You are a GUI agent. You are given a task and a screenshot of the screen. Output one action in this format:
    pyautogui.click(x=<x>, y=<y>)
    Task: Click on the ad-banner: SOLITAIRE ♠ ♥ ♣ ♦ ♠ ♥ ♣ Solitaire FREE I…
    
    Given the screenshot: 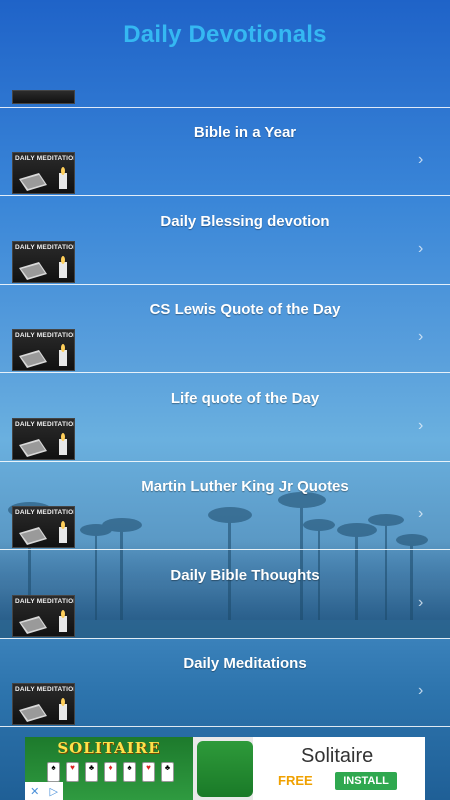 What is the action you would take?
    pyautogui.click(x=225, y=768)
    